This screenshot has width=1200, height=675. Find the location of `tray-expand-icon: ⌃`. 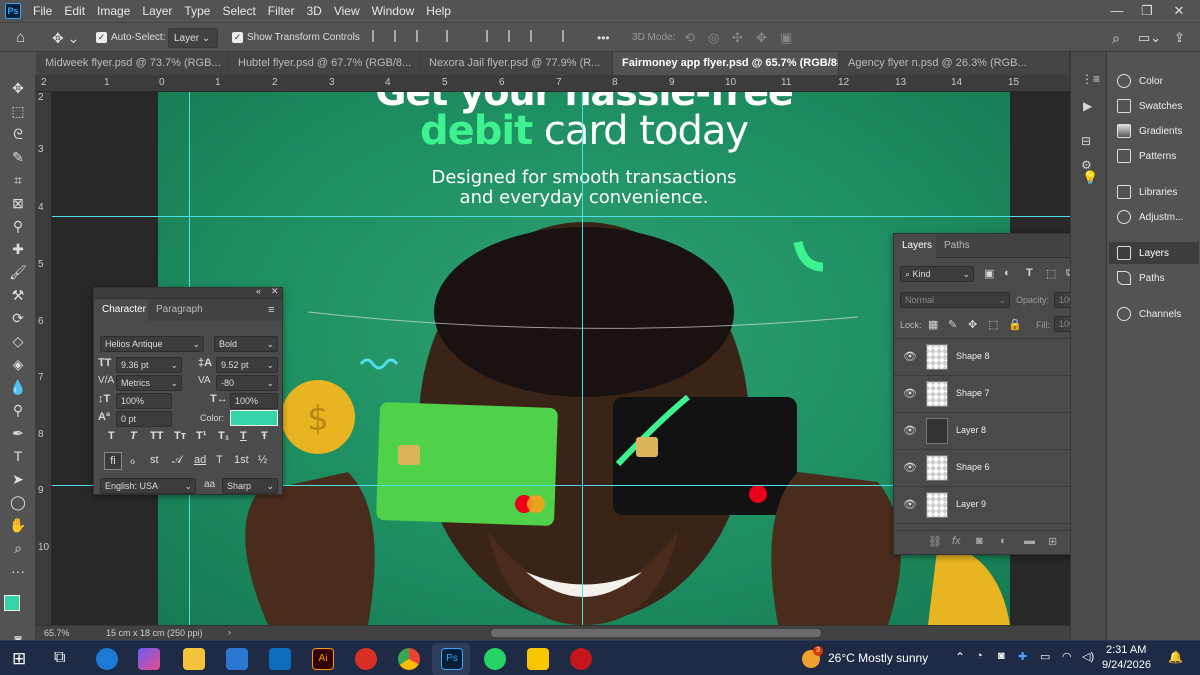

tray-expand-icon: ⌃ is located at coordinates (960, 657).